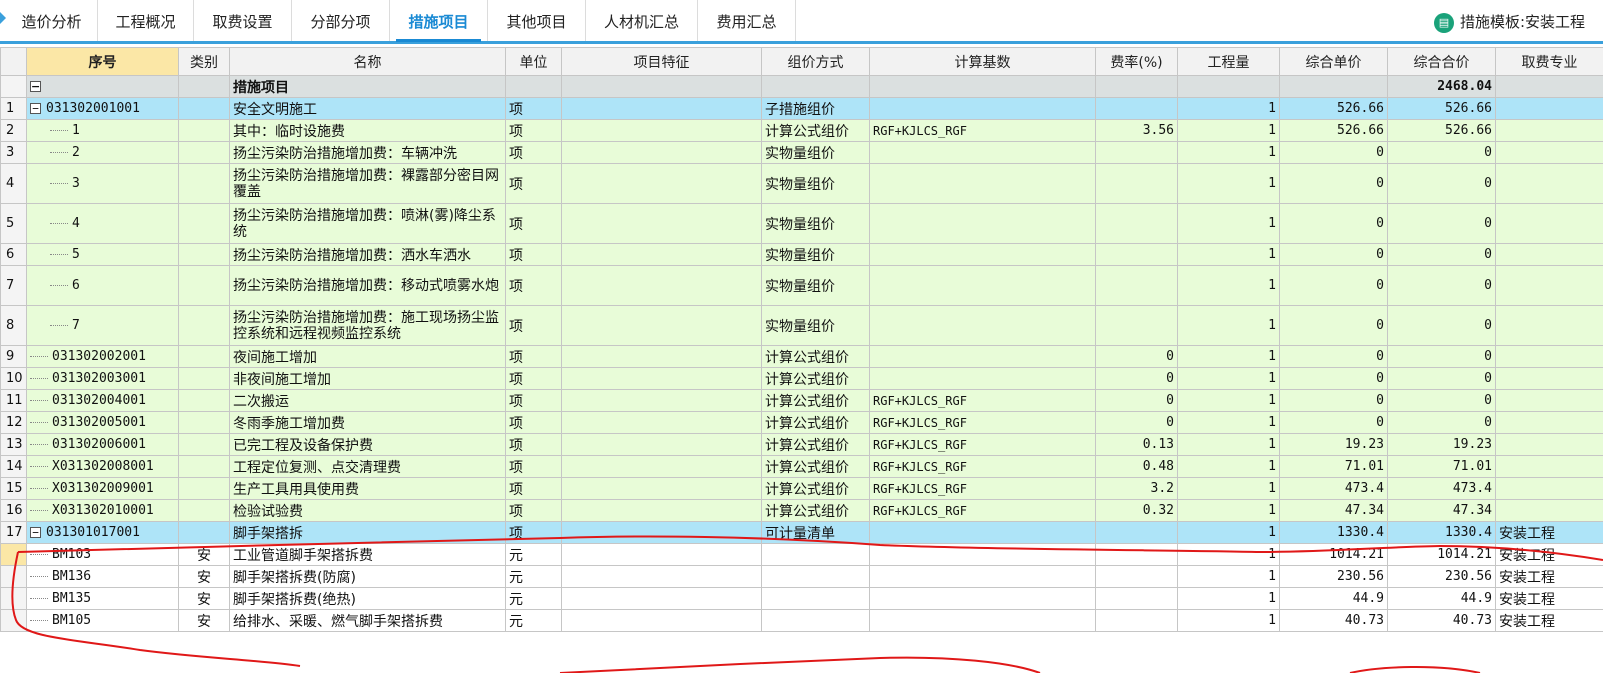  Describe the element at coordinates (1441, 510) in the screenshot. I see `total-price-cell: 47.34` at that location.